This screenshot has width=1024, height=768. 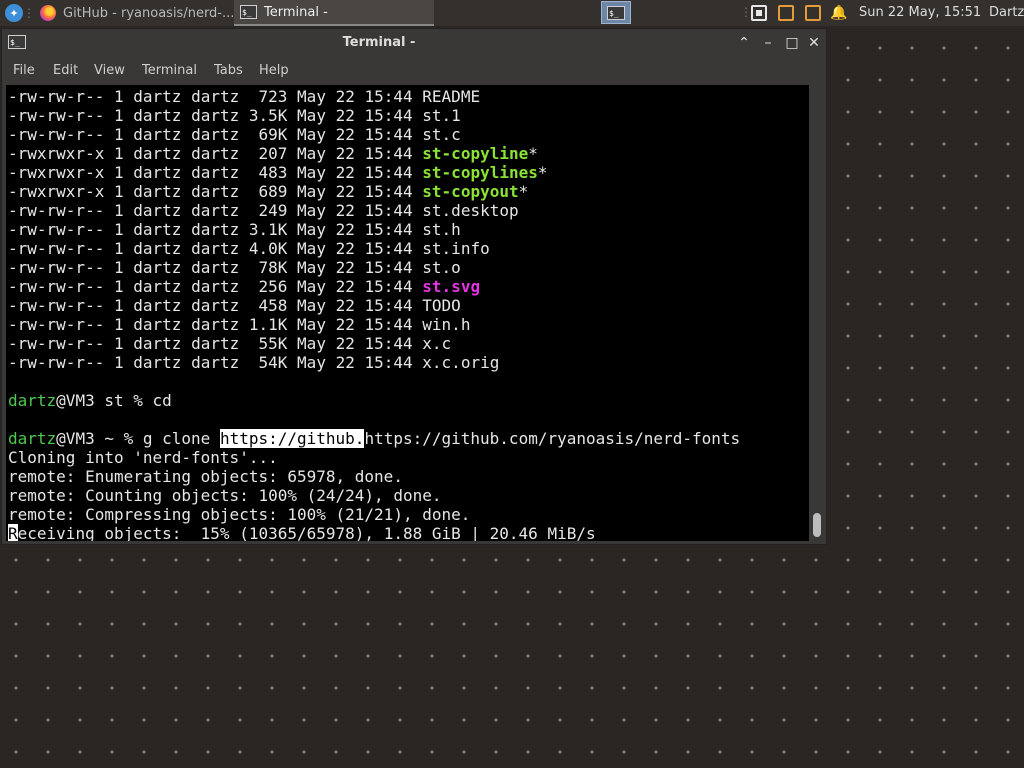 I want to click on command: cd, so click(x=162, y=400).